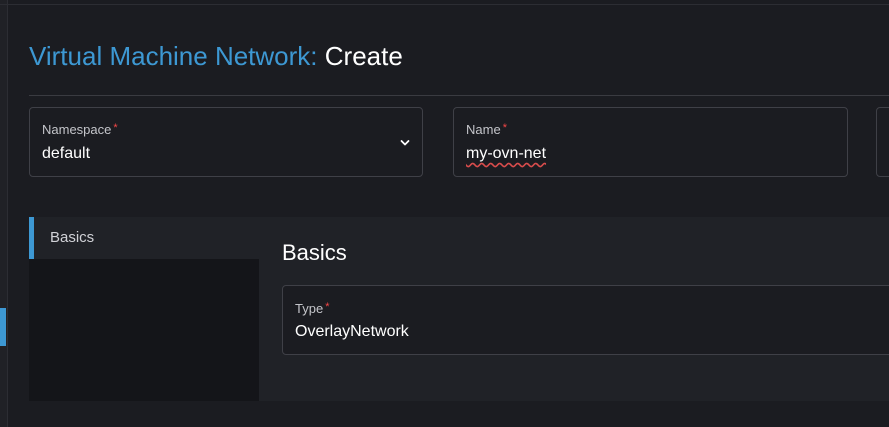 The image size is (889, 427). Describe the element at coordinates (352, 331) in the screenshot. I see `type-value: OverlayNetwork` at that location.